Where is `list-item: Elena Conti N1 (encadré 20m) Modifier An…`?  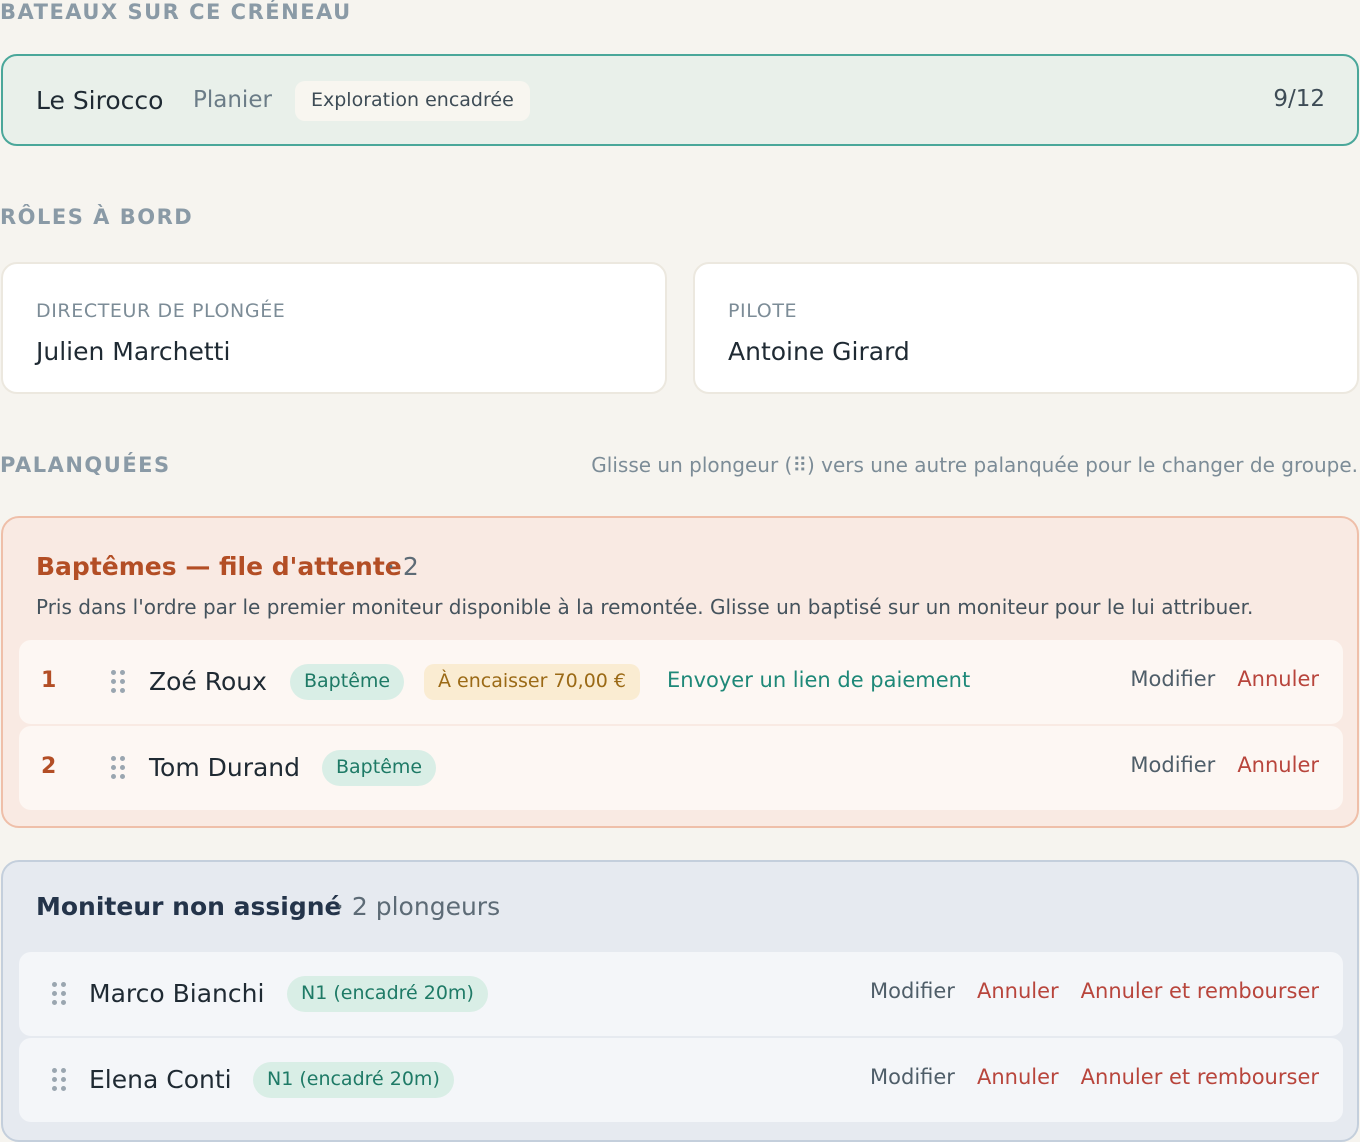
list-item: Elena Conti N1 (encadré 20m) Modifier An… is located at coordinates (681, 1080).